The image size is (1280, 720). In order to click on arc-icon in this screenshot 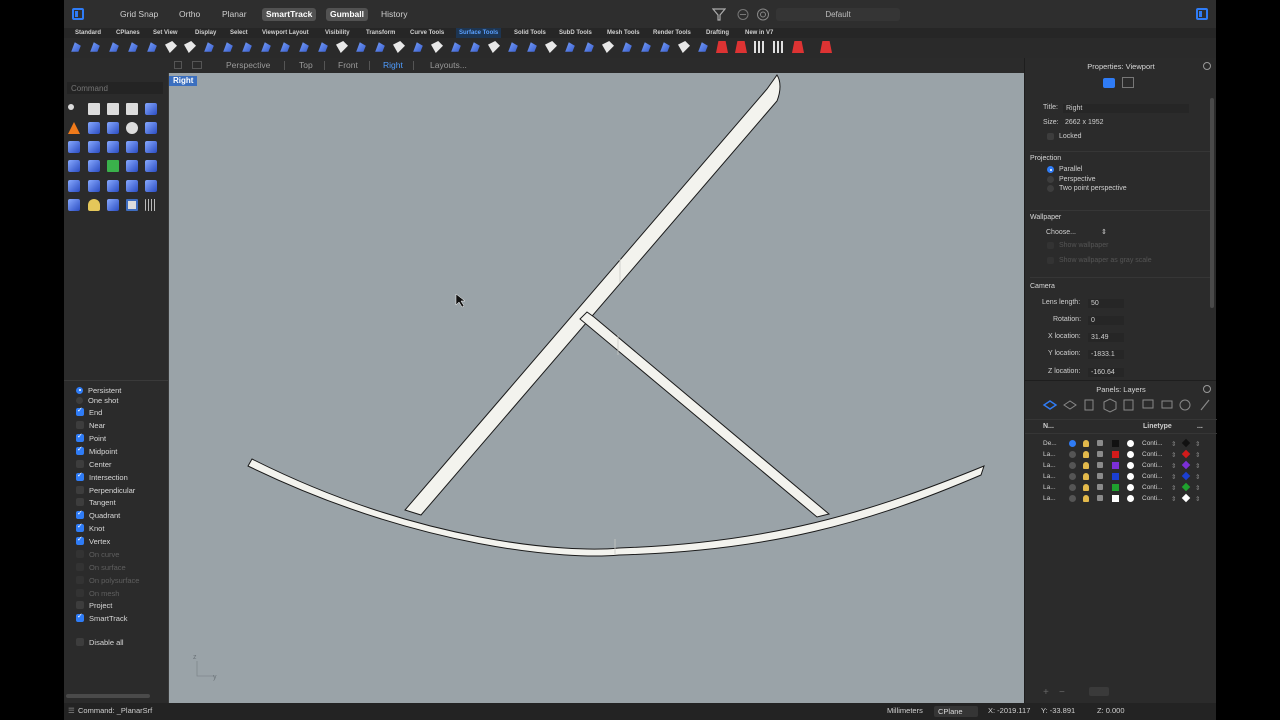, I will do `click(74, 147)`.